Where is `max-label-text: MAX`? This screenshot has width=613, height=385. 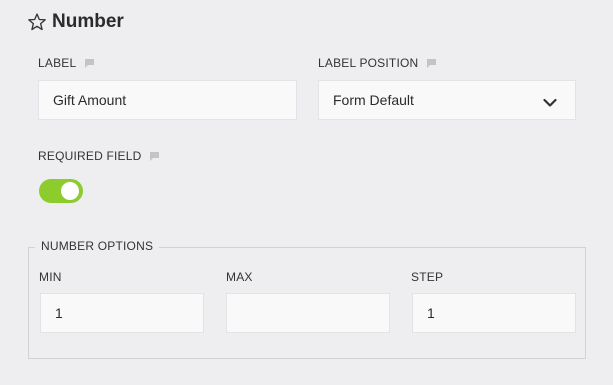
max-label-text: MAX is located at coordinates (239, 277).